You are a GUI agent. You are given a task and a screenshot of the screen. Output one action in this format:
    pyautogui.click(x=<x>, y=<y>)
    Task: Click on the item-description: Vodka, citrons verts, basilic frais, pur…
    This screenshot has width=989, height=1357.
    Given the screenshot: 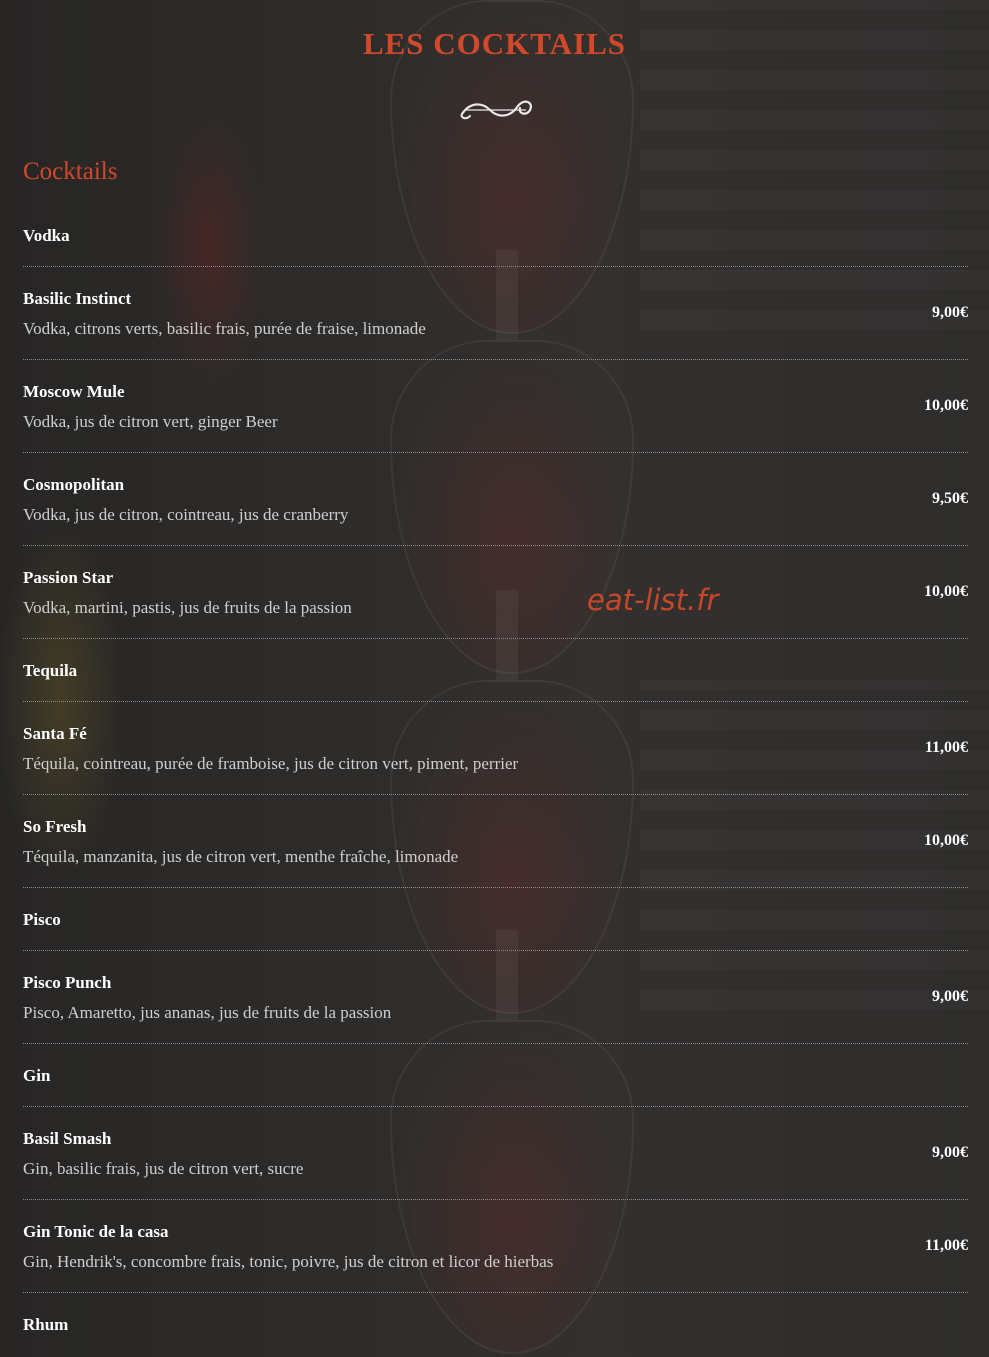 What is the action you would take?
    pyautogui.click(x=224, y=328)
    